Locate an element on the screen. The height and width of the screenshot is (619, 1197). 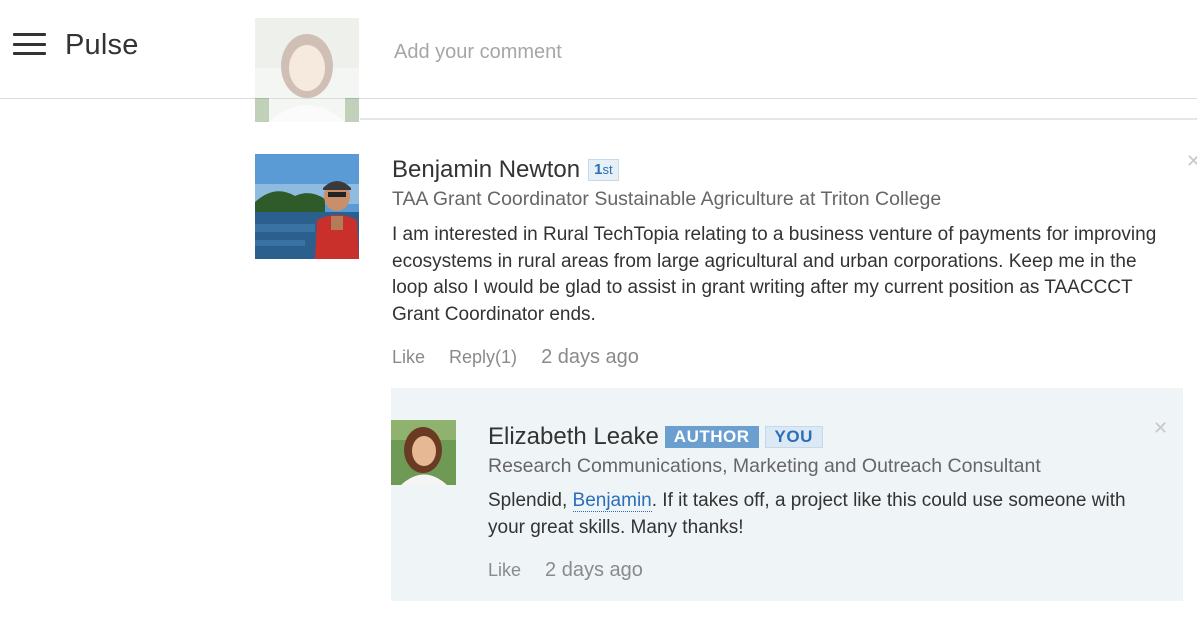
author-badge: AUTHOR is located at coordinates (711, 437).